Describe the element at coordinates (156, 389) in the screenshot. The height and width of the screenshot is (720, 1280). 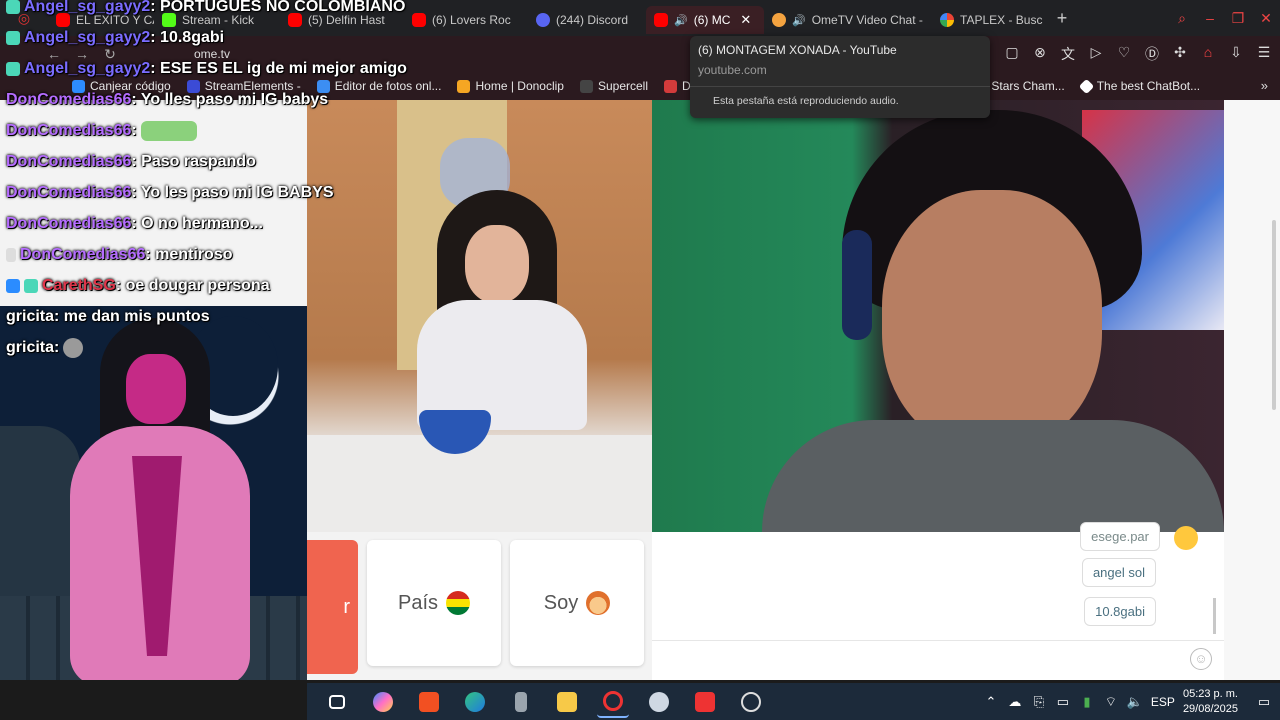
I see `art-mask` at that location.